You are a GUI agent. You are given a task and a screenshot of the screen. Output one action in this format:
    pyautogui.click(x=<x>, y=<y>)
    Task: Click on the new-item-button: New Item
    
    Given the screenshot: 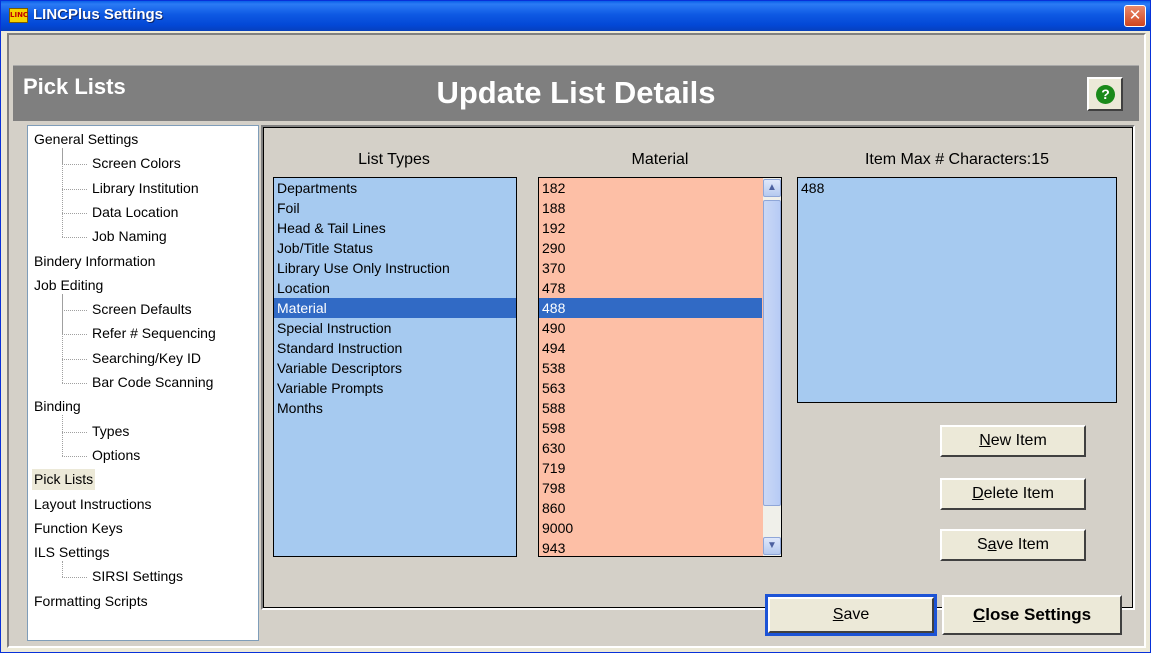 What is the action you would take?
    pyautogui.click(x=1013, y=441)
    